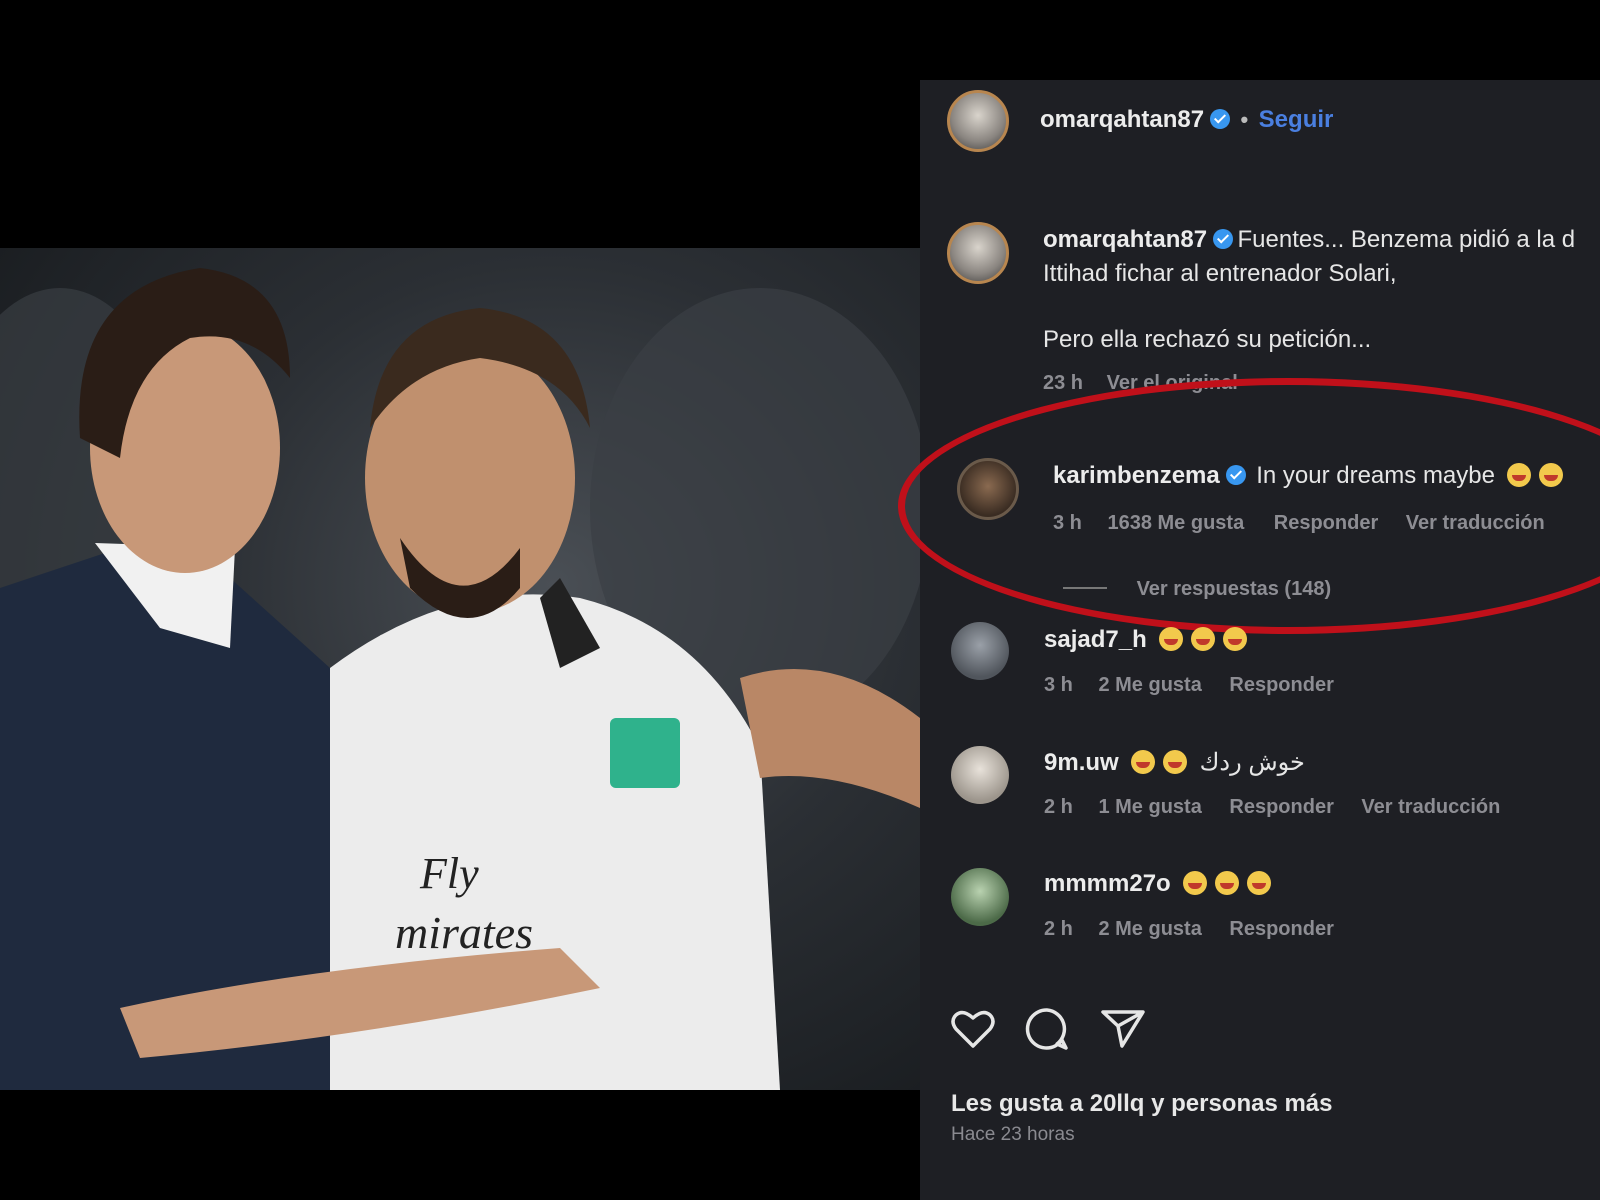 Image resolution: width=1600 pixels, height=1200 pixels. I want to click on comment-username: karimbenzema, so click(1136, 475).